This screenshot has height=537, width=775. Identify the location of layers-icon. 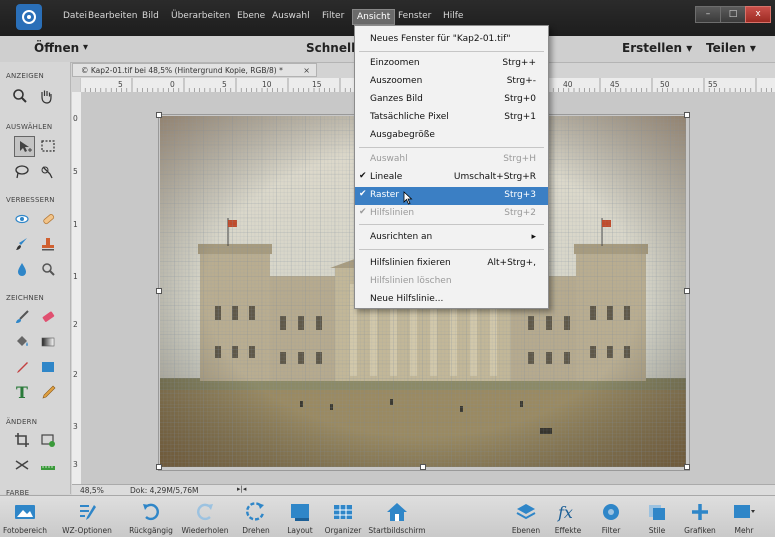
(526, 512).